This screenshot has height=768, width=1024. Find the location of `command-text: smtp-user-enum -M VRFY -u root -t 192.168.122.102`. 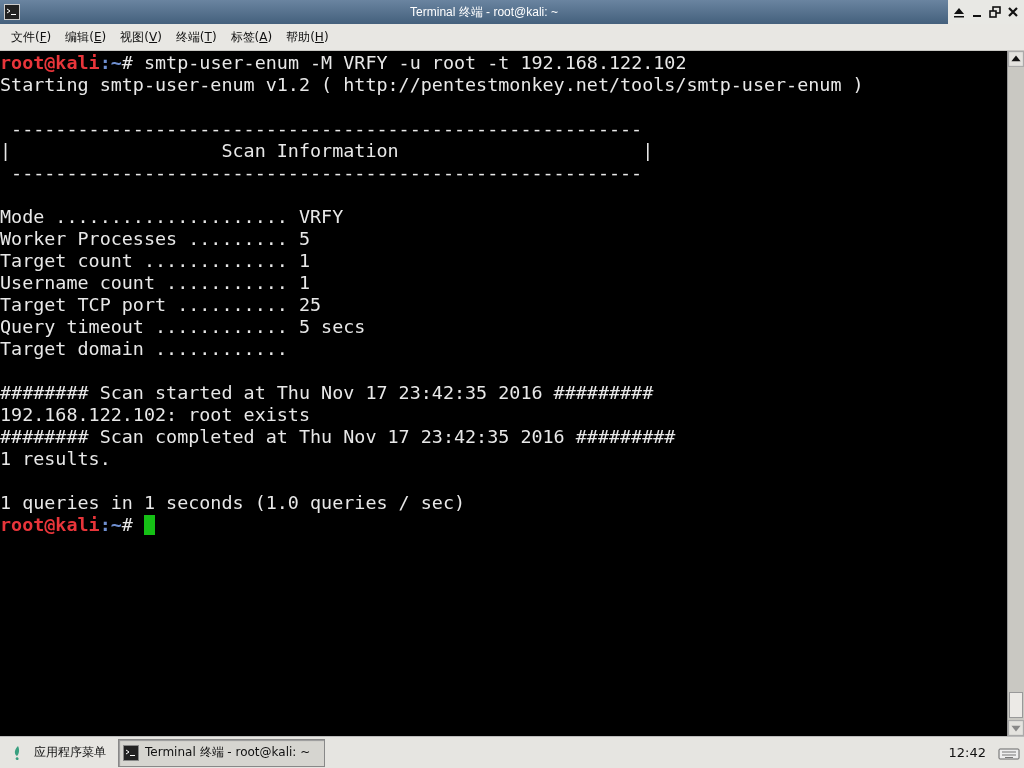

command-text: smtp-user-enum -M VRFY -u root -t 192.168.122.102 is located at coordinates (415, 62).